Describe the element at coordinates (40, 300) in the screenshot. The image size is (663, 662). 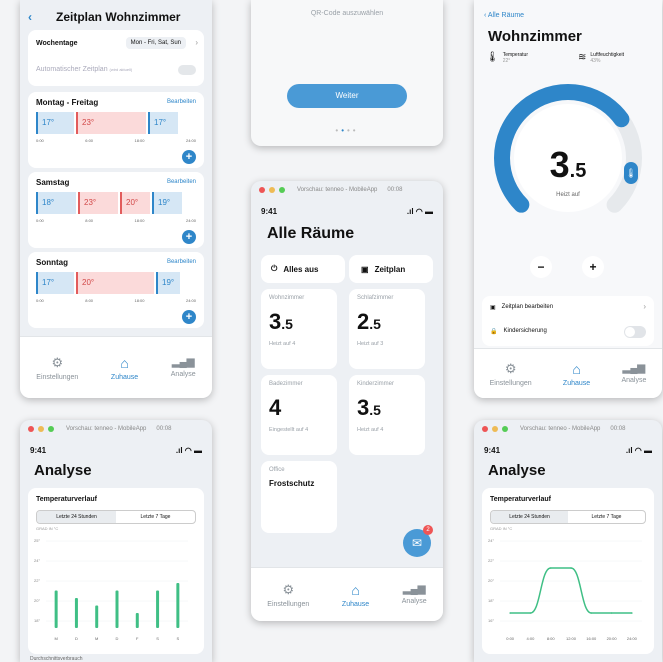
I see `tick-label: 0:00` at that location.